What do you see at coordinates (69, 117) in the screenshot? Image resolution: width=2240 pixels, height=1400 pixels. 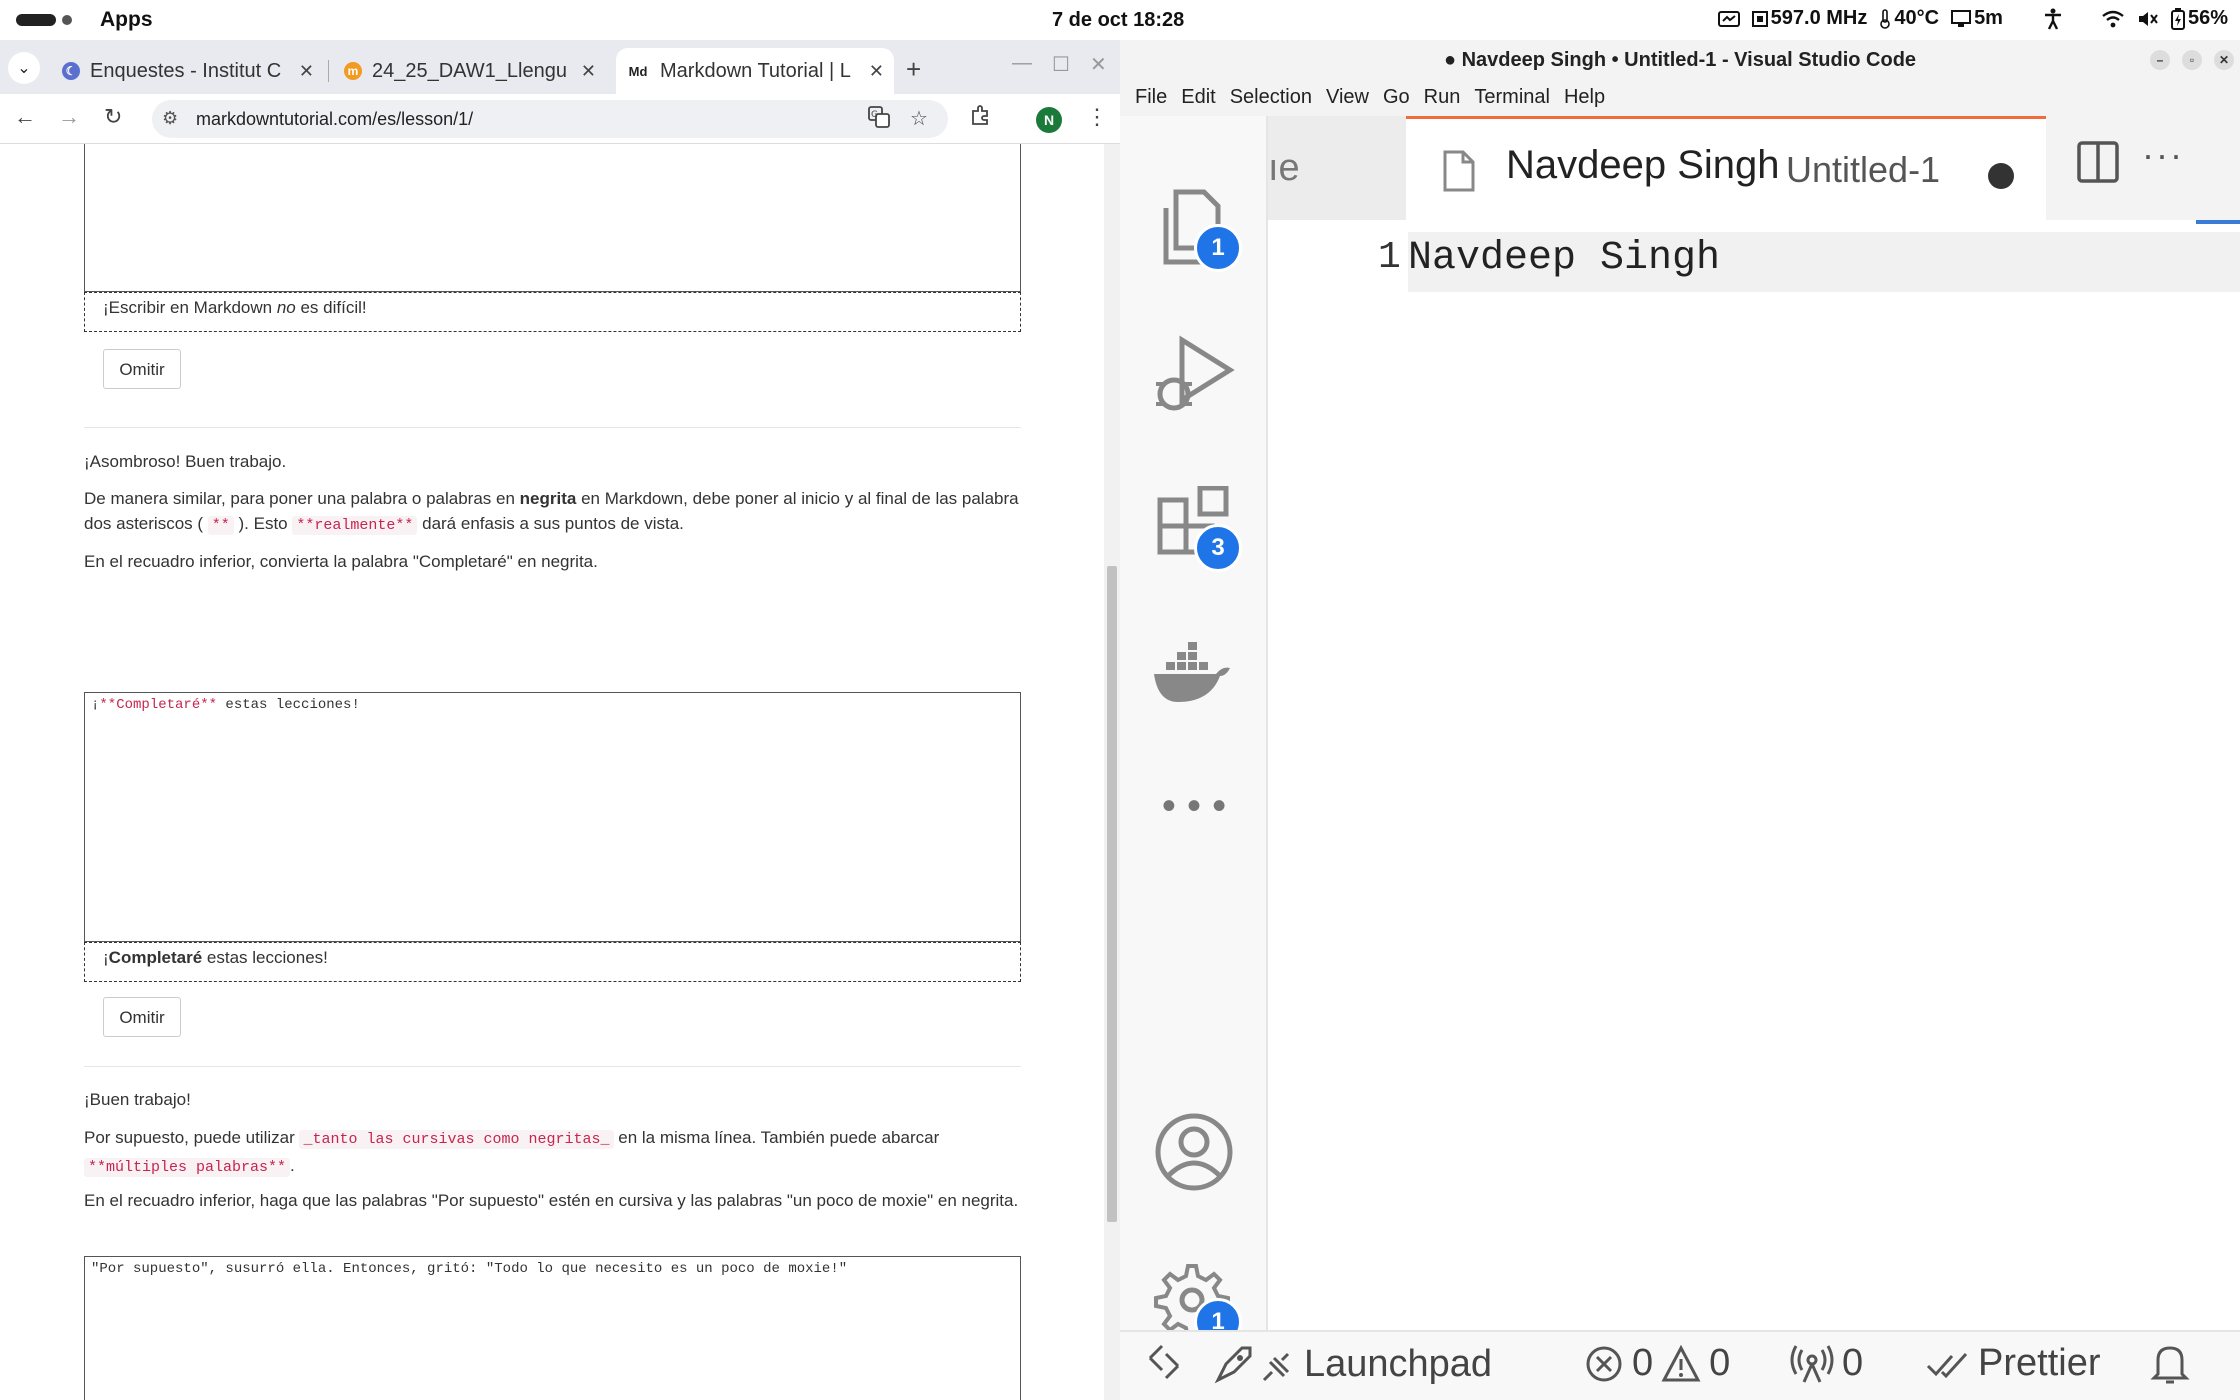 I see `forward-arrow-icon: →` at bounding box center [69, 117].